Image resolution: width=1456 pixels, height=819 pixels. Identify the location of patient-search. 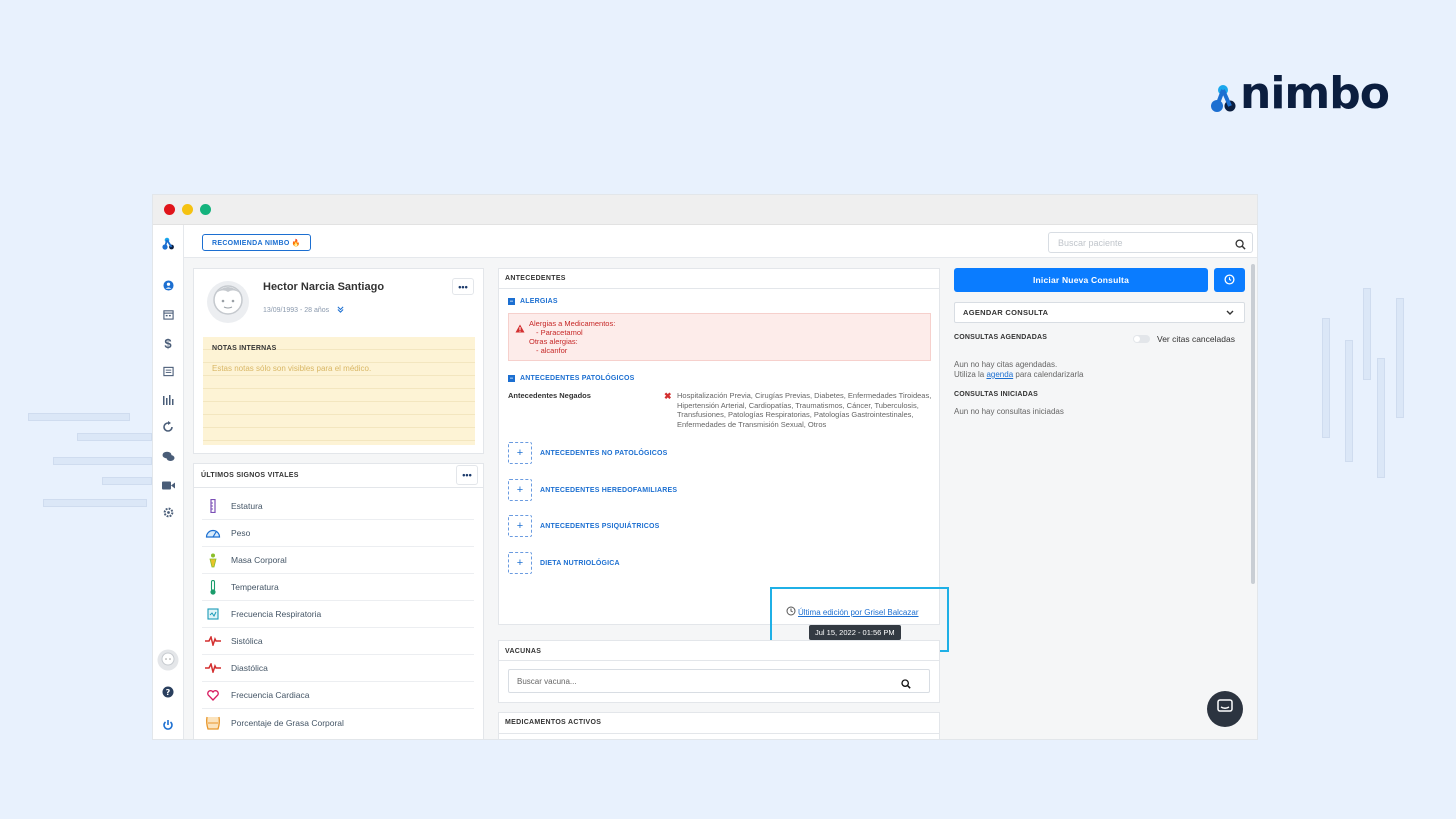
(1150, 242).